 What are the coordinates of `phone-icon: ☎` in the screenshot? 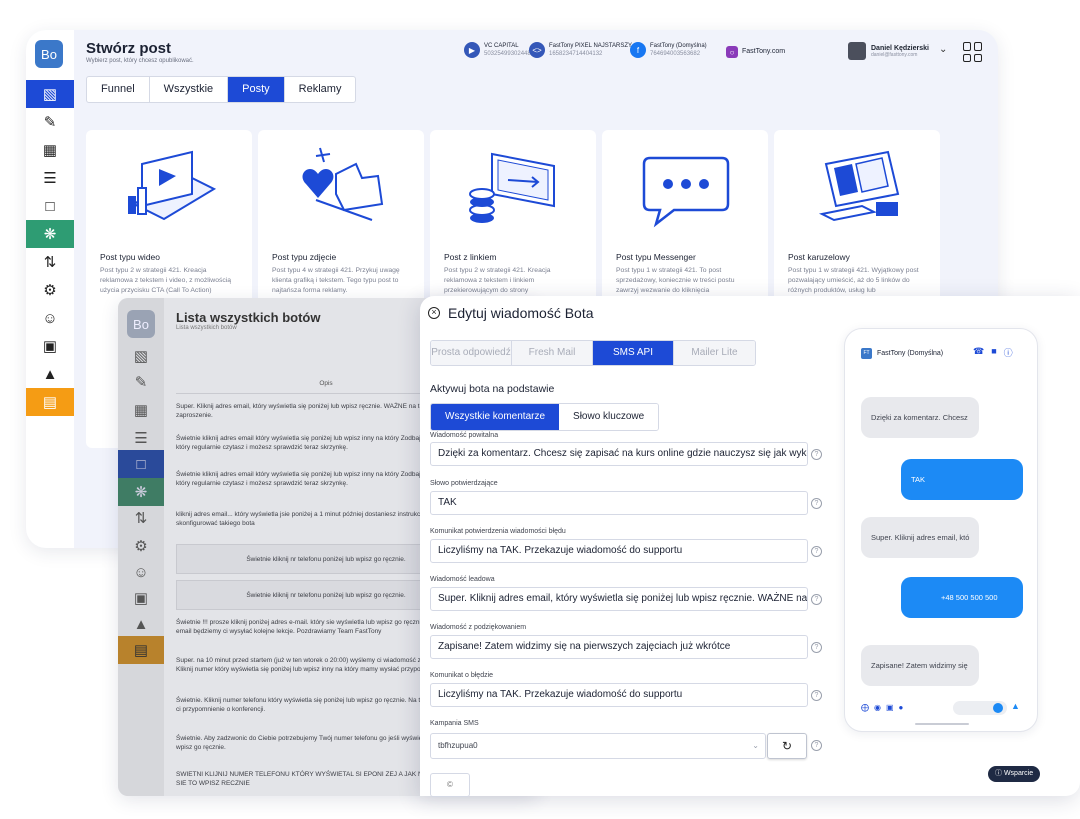 It's located at (978, 352).